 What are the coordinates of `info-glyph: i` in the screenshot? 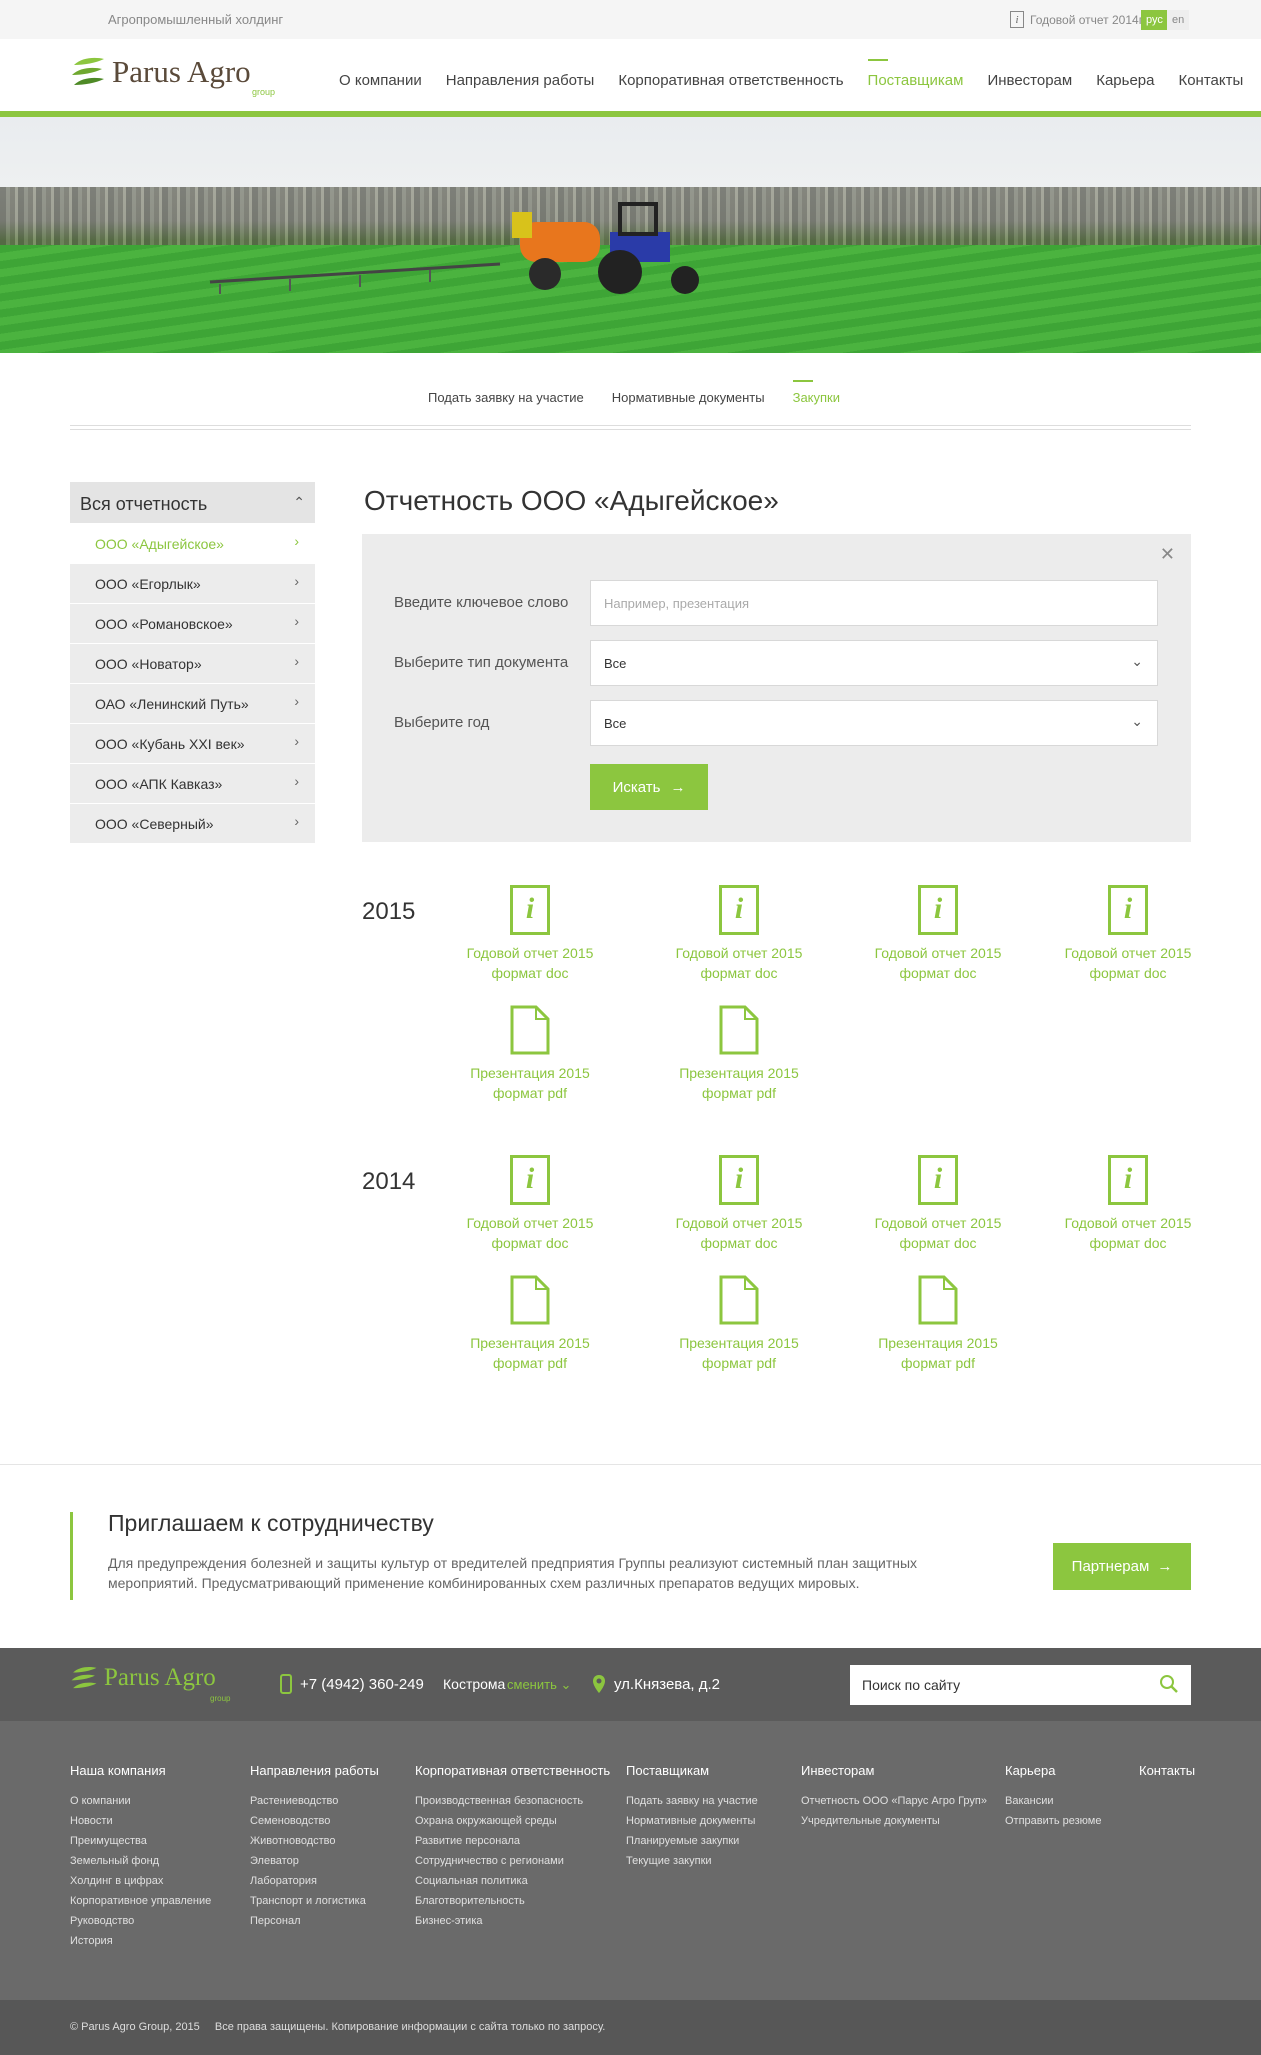 It's located at (530, 1180).